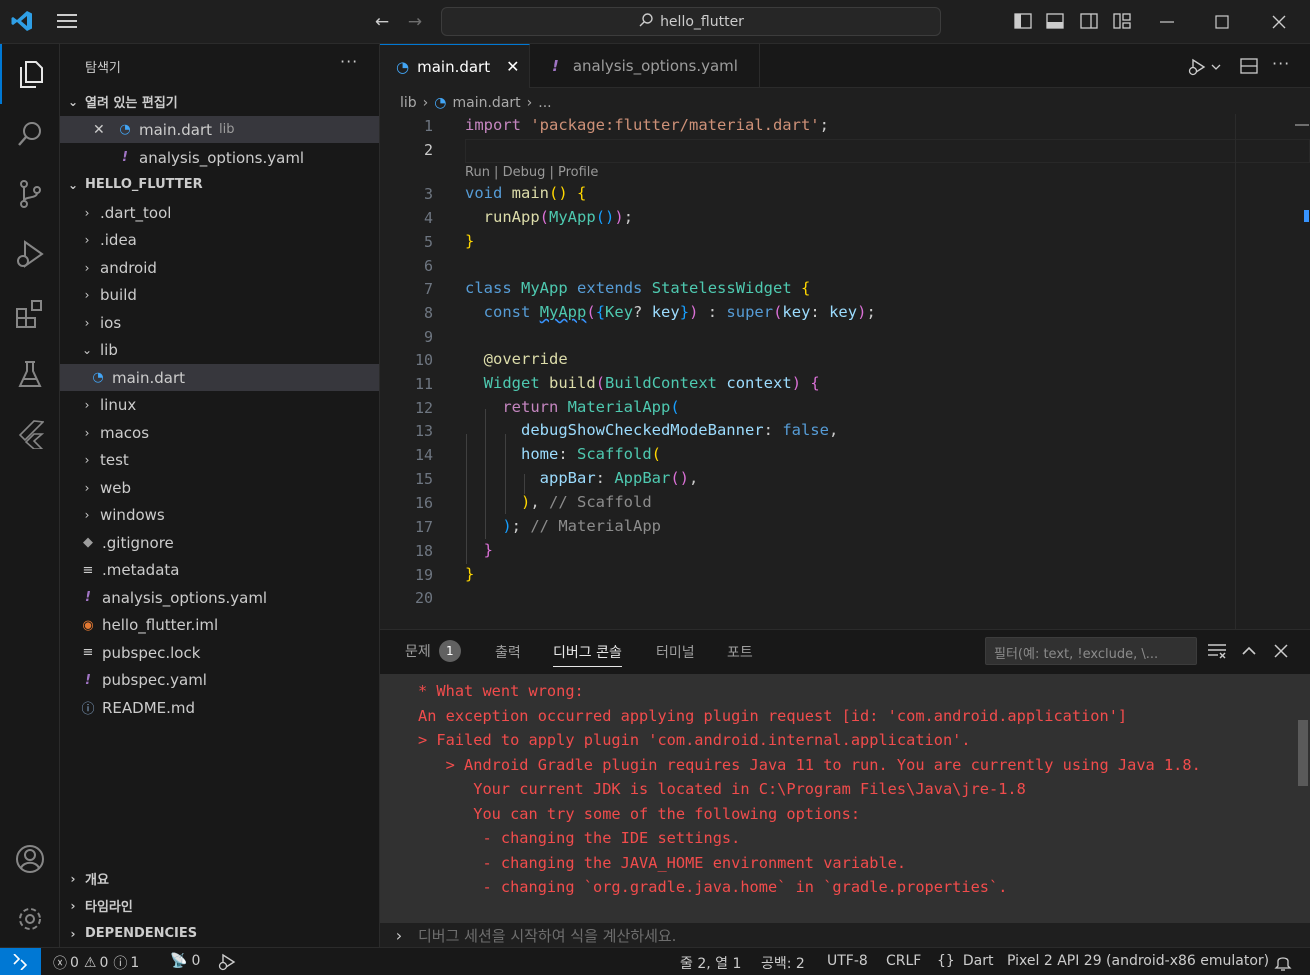  What do you see at coordinates (219, 432) in the screenshot?
I see `tree-folder-item: › macos` at bounding box center [219, 432].